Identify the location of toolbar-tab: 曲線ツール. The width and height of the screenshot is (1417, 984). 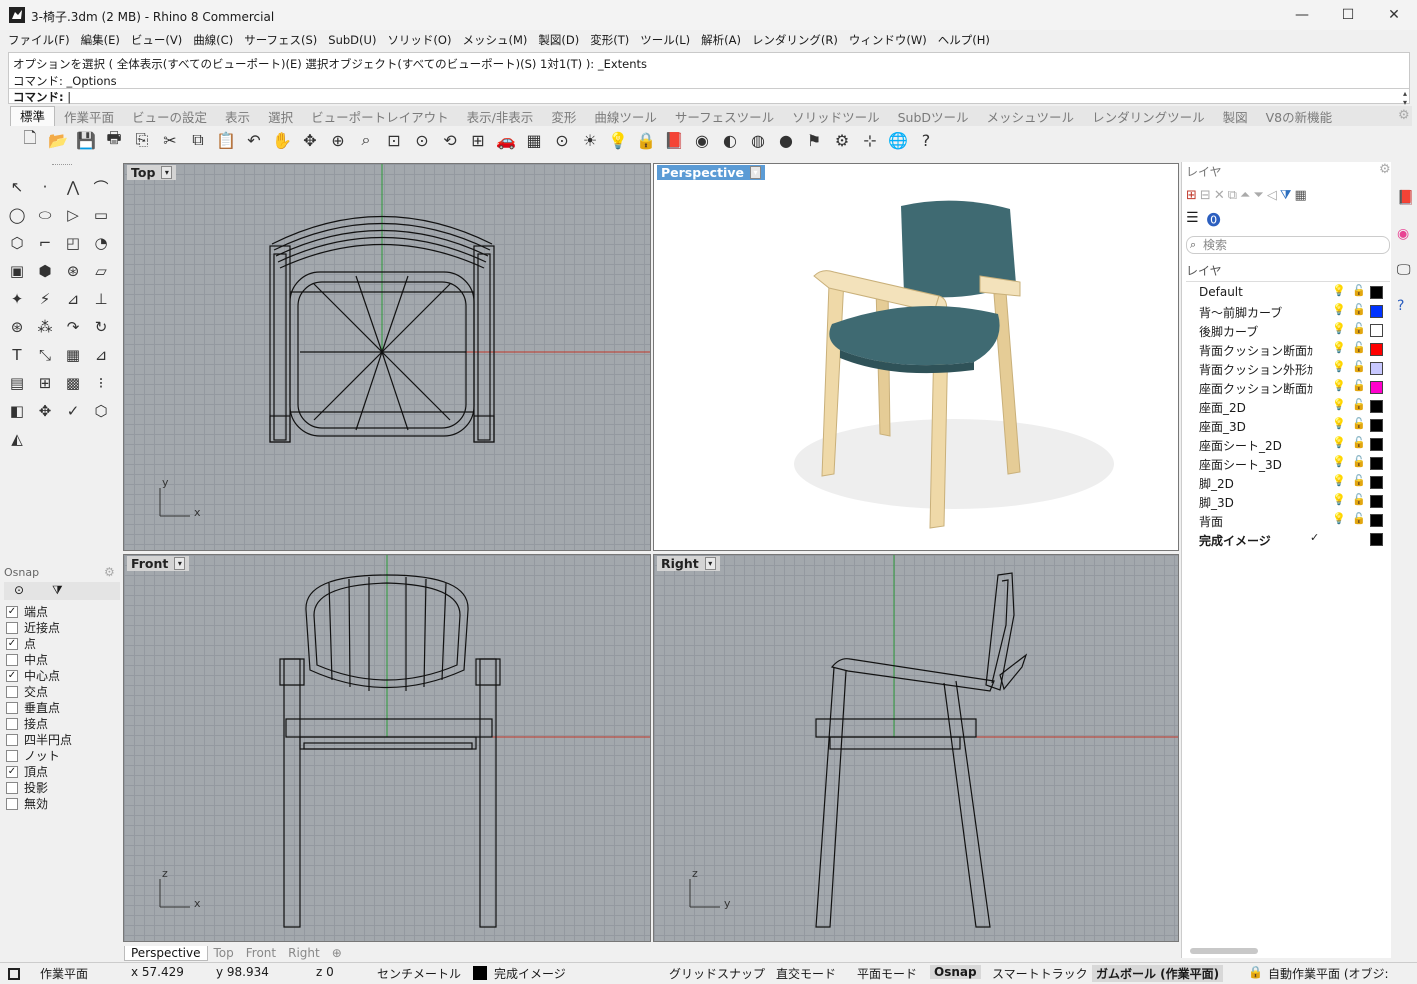
(625, 116).